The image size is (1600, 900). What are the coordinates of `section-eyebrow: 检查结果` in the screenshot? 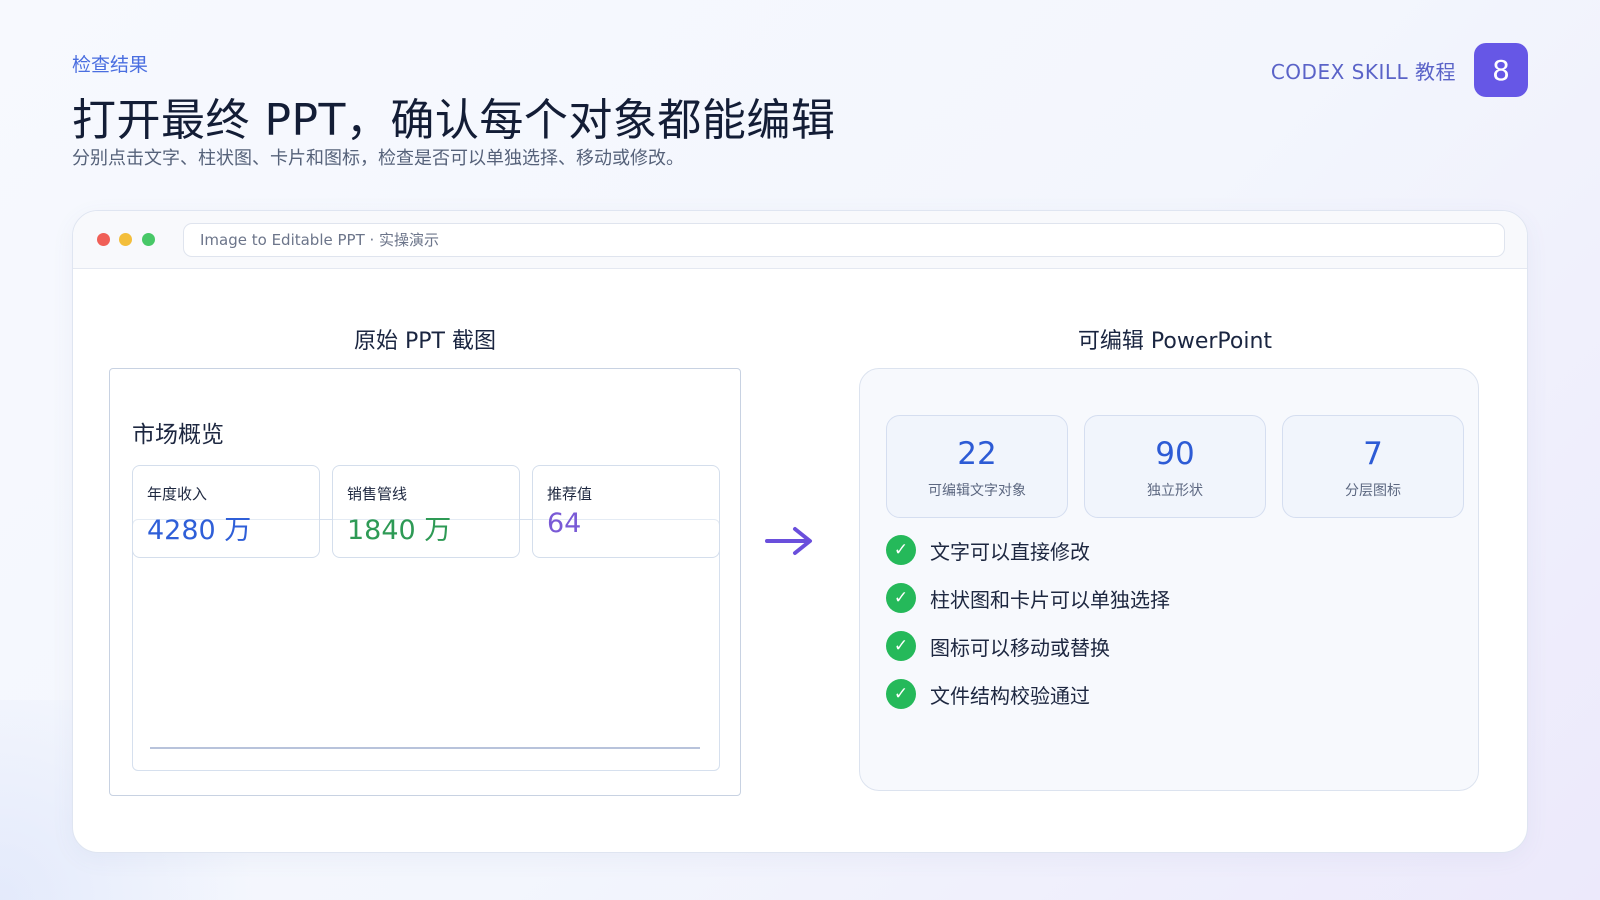 It's located at (110, 65).